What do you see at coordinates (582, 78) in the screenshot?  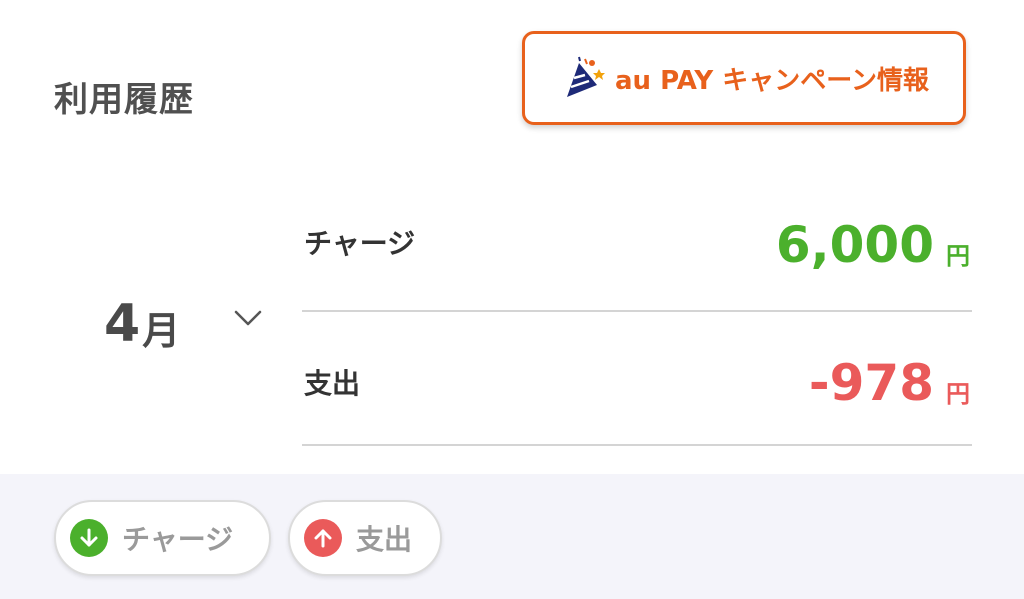 I see `party-popper-icon` at bounding box center [582, 78].